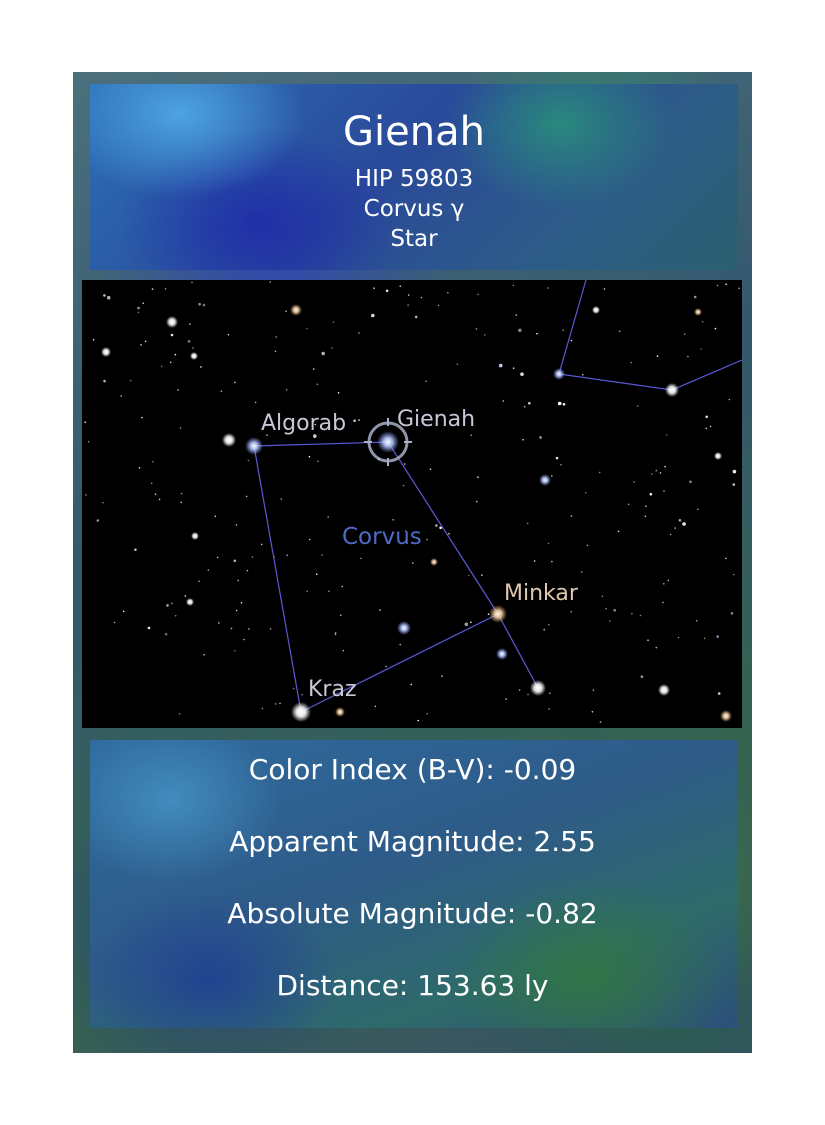  Describe the element at coordinates (436, 419) in the screenshot. I see `label-gienah: Gienah` at that location.